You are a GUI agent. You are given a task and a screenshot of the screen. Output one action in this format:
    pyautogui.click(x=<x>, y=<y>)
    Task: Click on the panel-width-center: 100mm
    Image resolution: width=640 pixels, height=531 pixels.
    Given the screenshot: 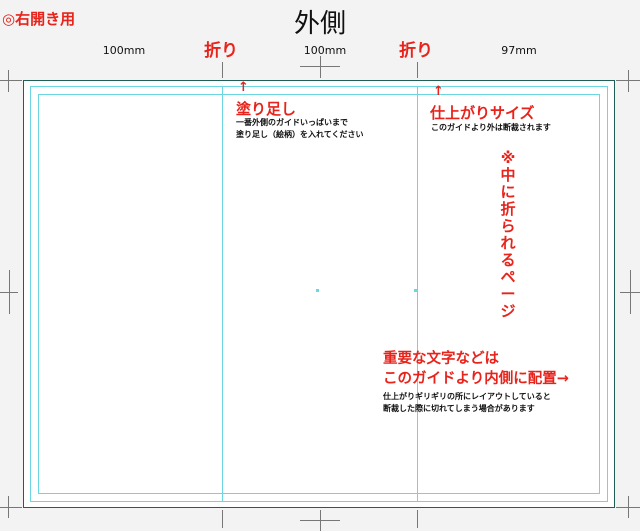 What is the action you would take?
    pyautogui.click(x=325, y=50)
    